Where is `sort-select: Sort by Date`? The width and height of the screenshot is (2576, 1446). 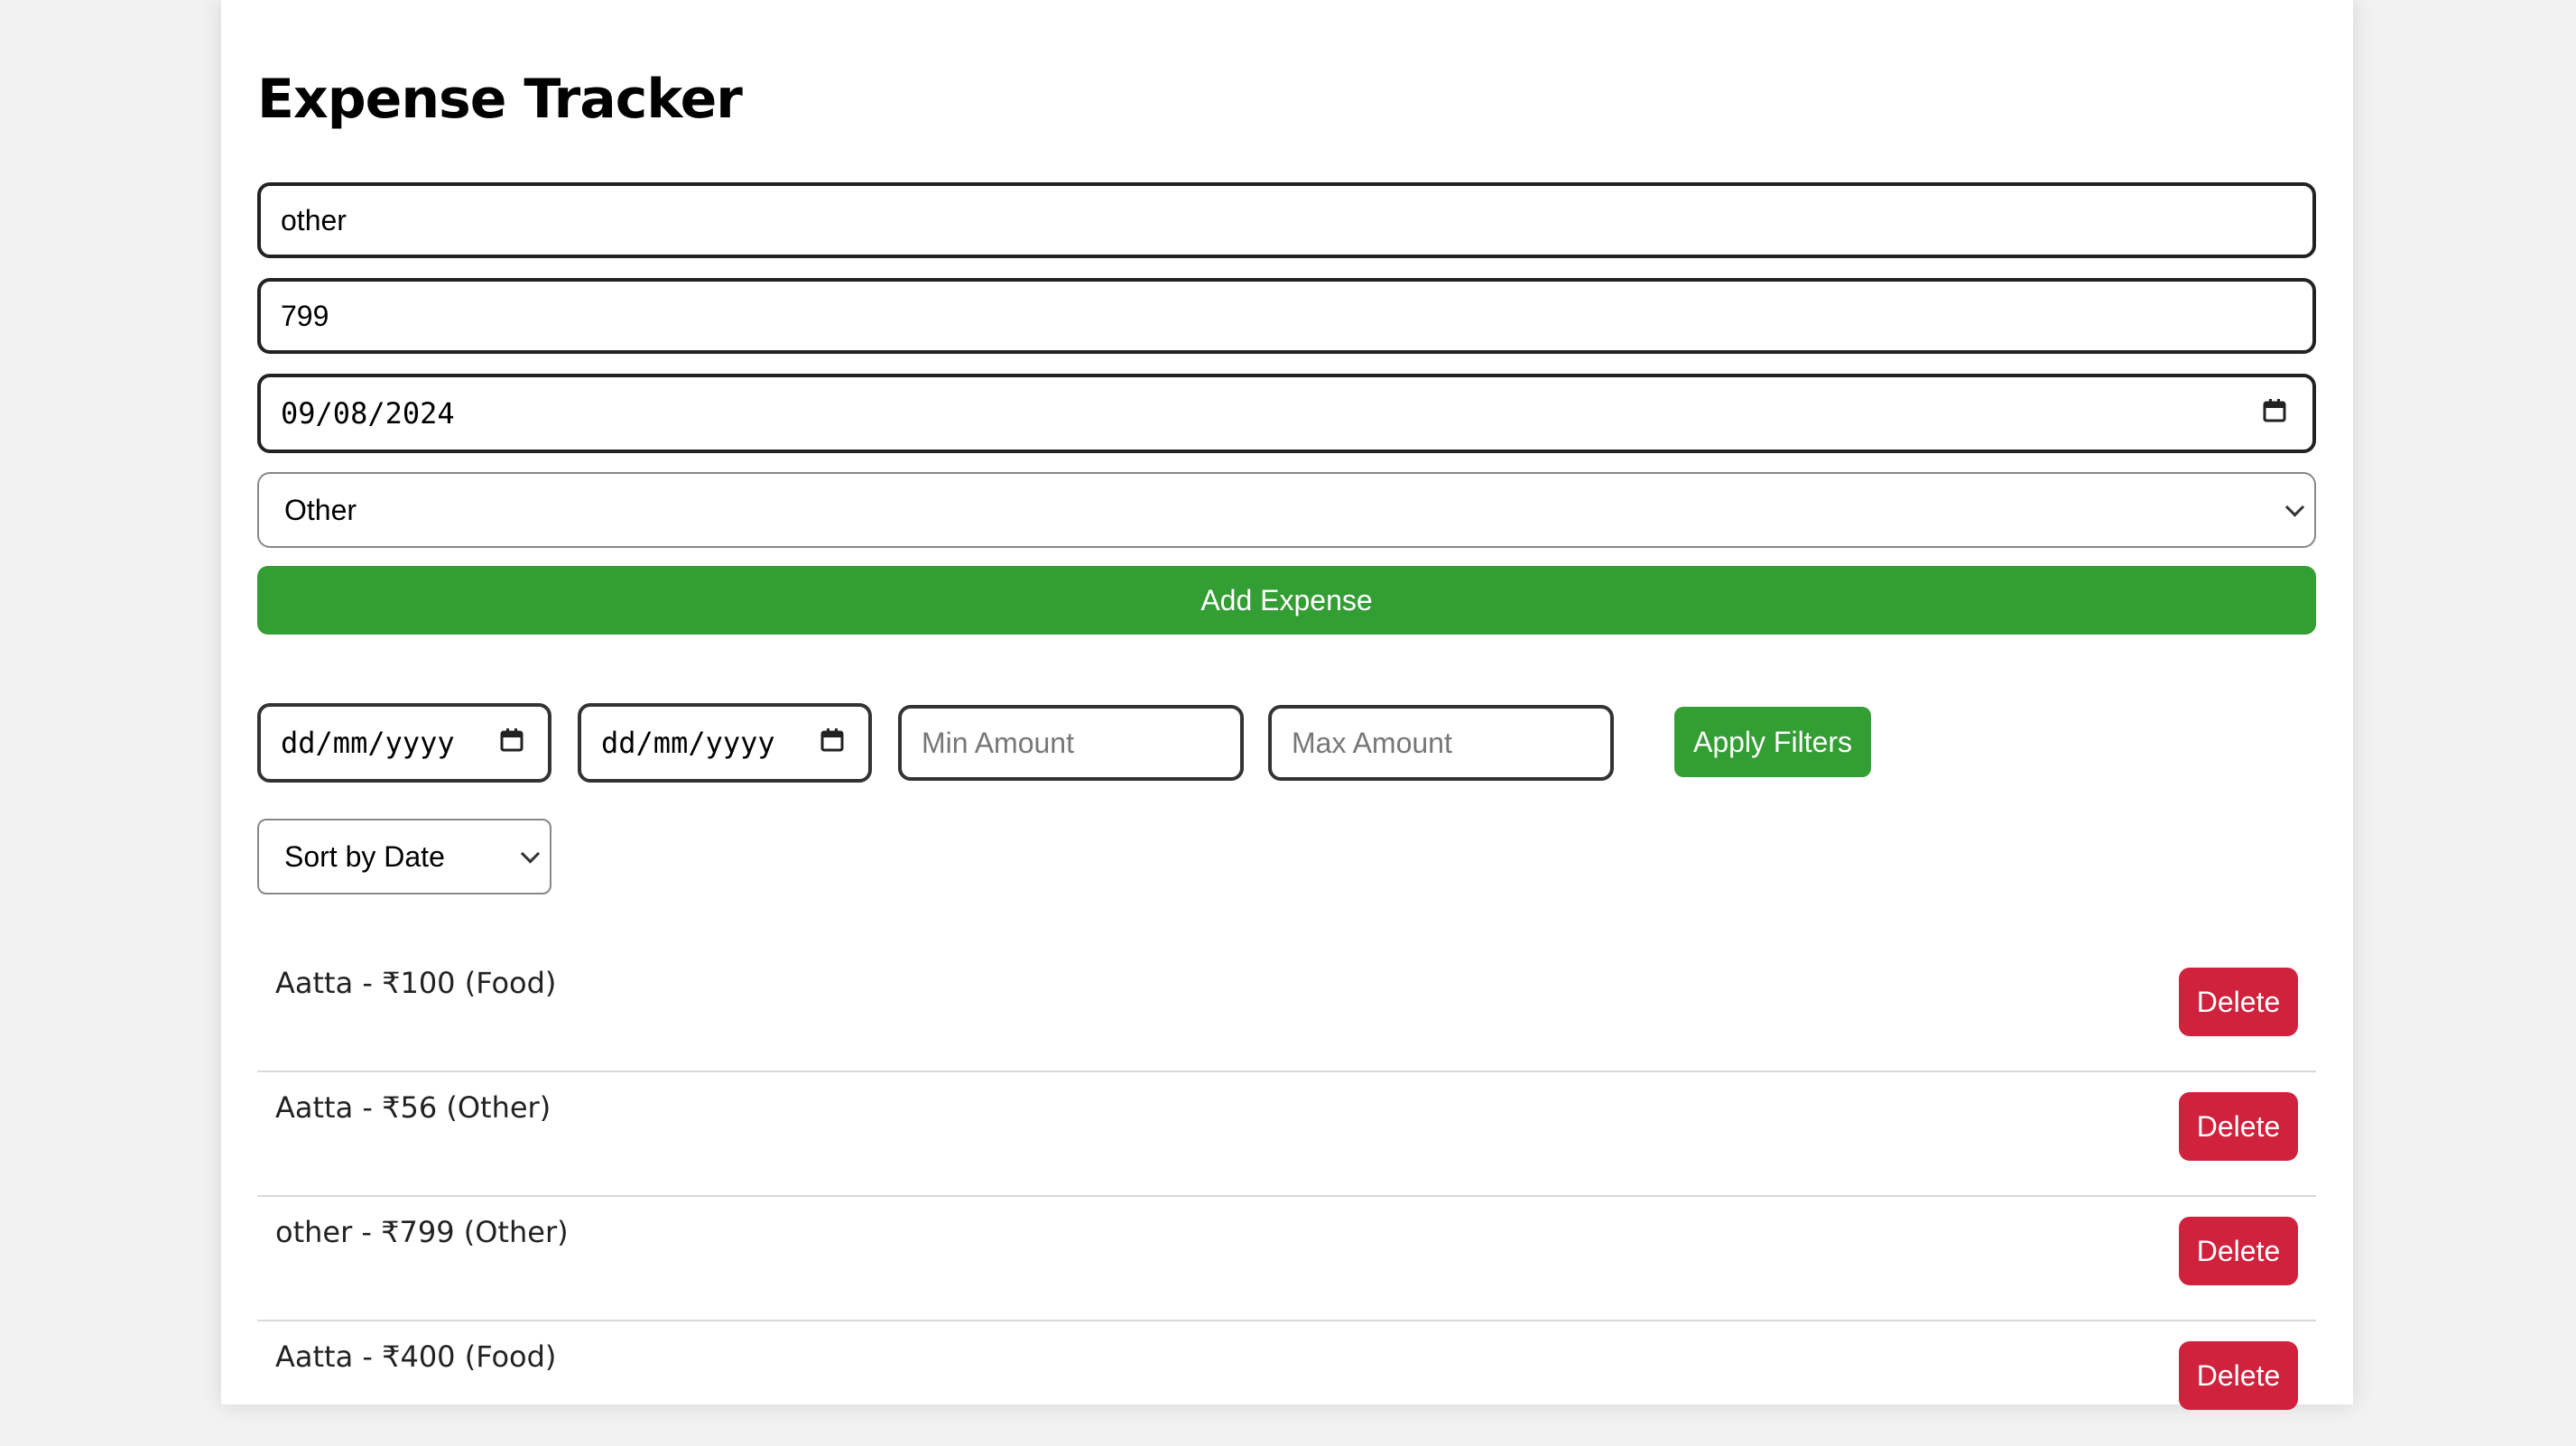
sort-select: Sort by Date is located at coordinates (404, 856).